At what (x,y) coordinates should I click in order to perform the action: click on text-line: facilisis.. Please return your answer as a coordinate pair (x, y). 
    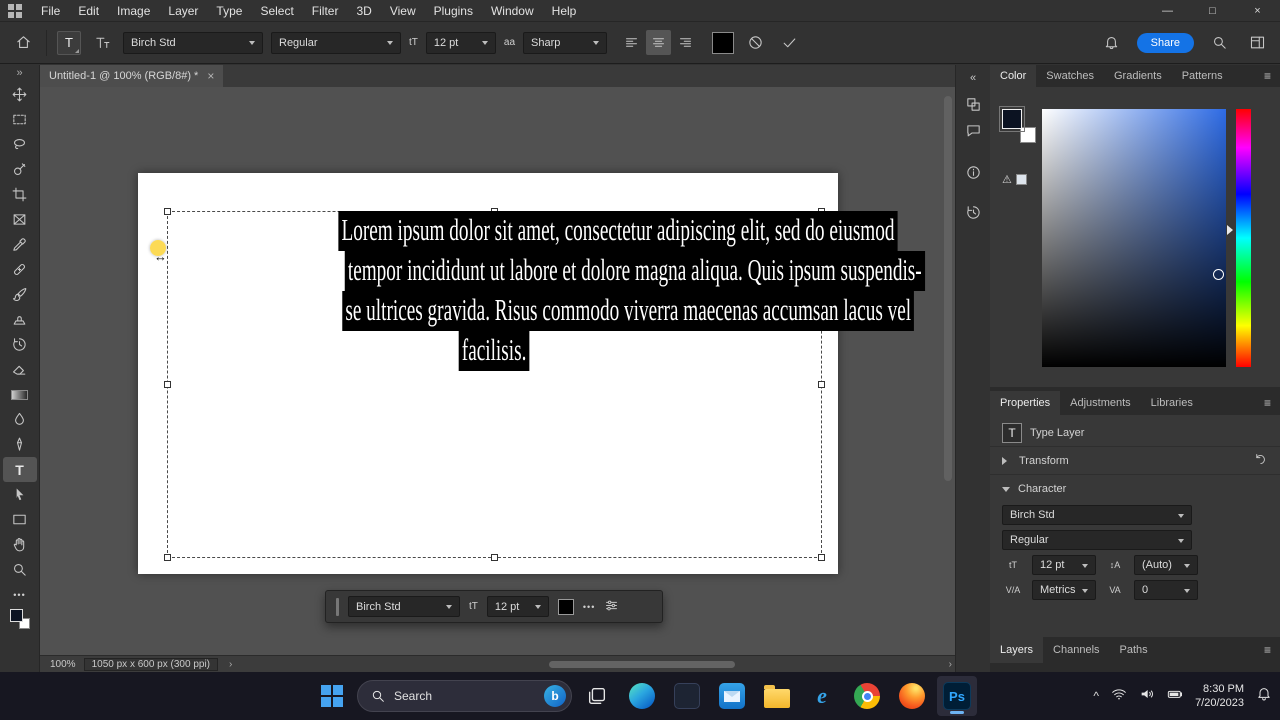
    Looking at the image, I should click on (494, 351).